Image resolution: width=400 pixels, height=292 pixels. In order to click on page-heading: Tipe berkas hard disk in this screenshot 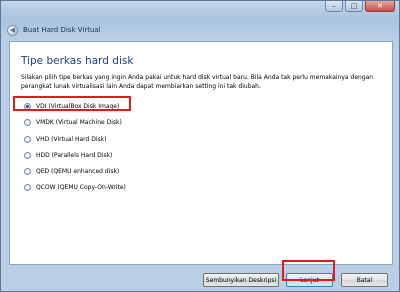, I will do `click(77, 61)`.